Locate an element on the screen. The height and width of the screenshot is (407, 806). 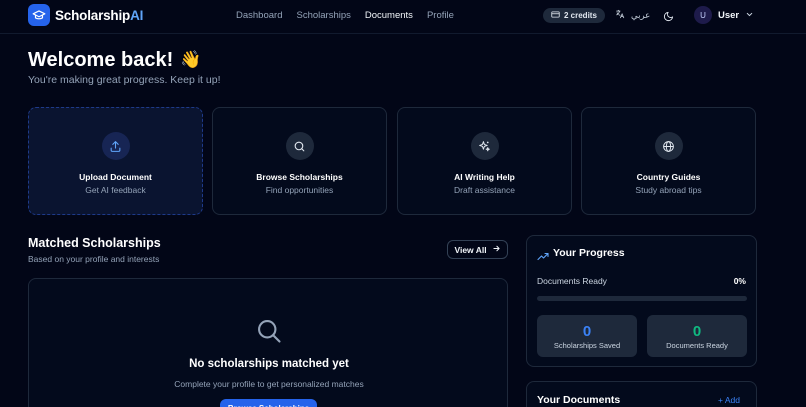
scholarships-saved-stat: 0 Scholarships Saved is located at coordinates (587, 336).